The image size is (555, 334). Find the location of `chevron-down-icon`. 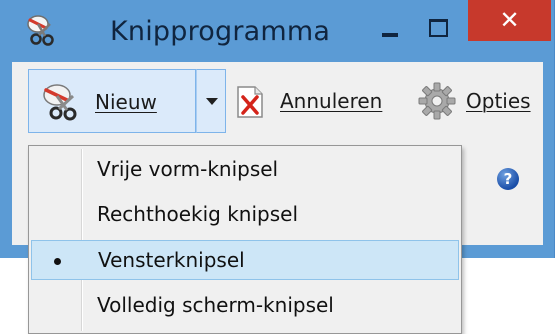

chevron-down-icon is located at coordinates (212, 101).